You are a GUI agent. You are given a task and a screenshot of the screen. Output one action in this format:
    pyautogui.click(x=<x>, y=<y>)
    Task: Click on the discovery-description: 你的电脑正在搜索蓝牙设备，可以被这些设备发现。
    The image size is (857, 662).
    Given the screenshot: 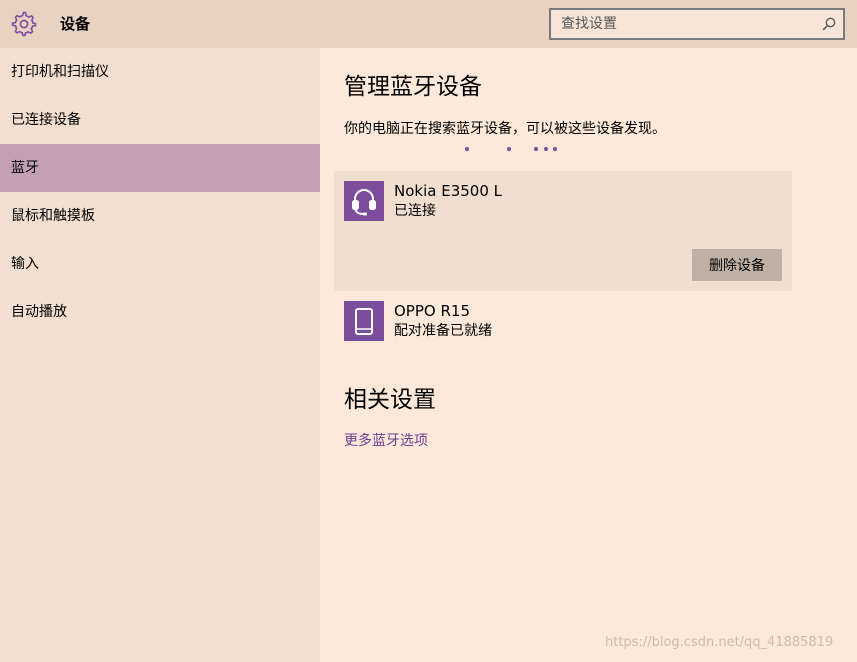 What is the action you would take?
    pyautogui.click(x=505, y=129)
    